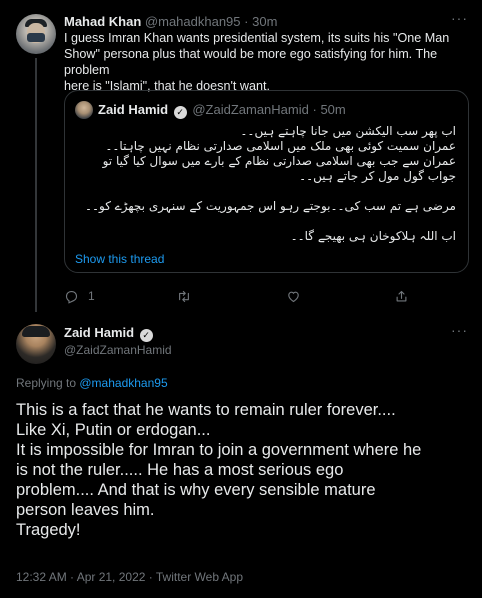 The height and width of the screenshot is (598, 482). Describe the element at coordinates (250, 109) in the screenshot. I see `quoted-author-handle: @ZaidZamanHamid` at that location.